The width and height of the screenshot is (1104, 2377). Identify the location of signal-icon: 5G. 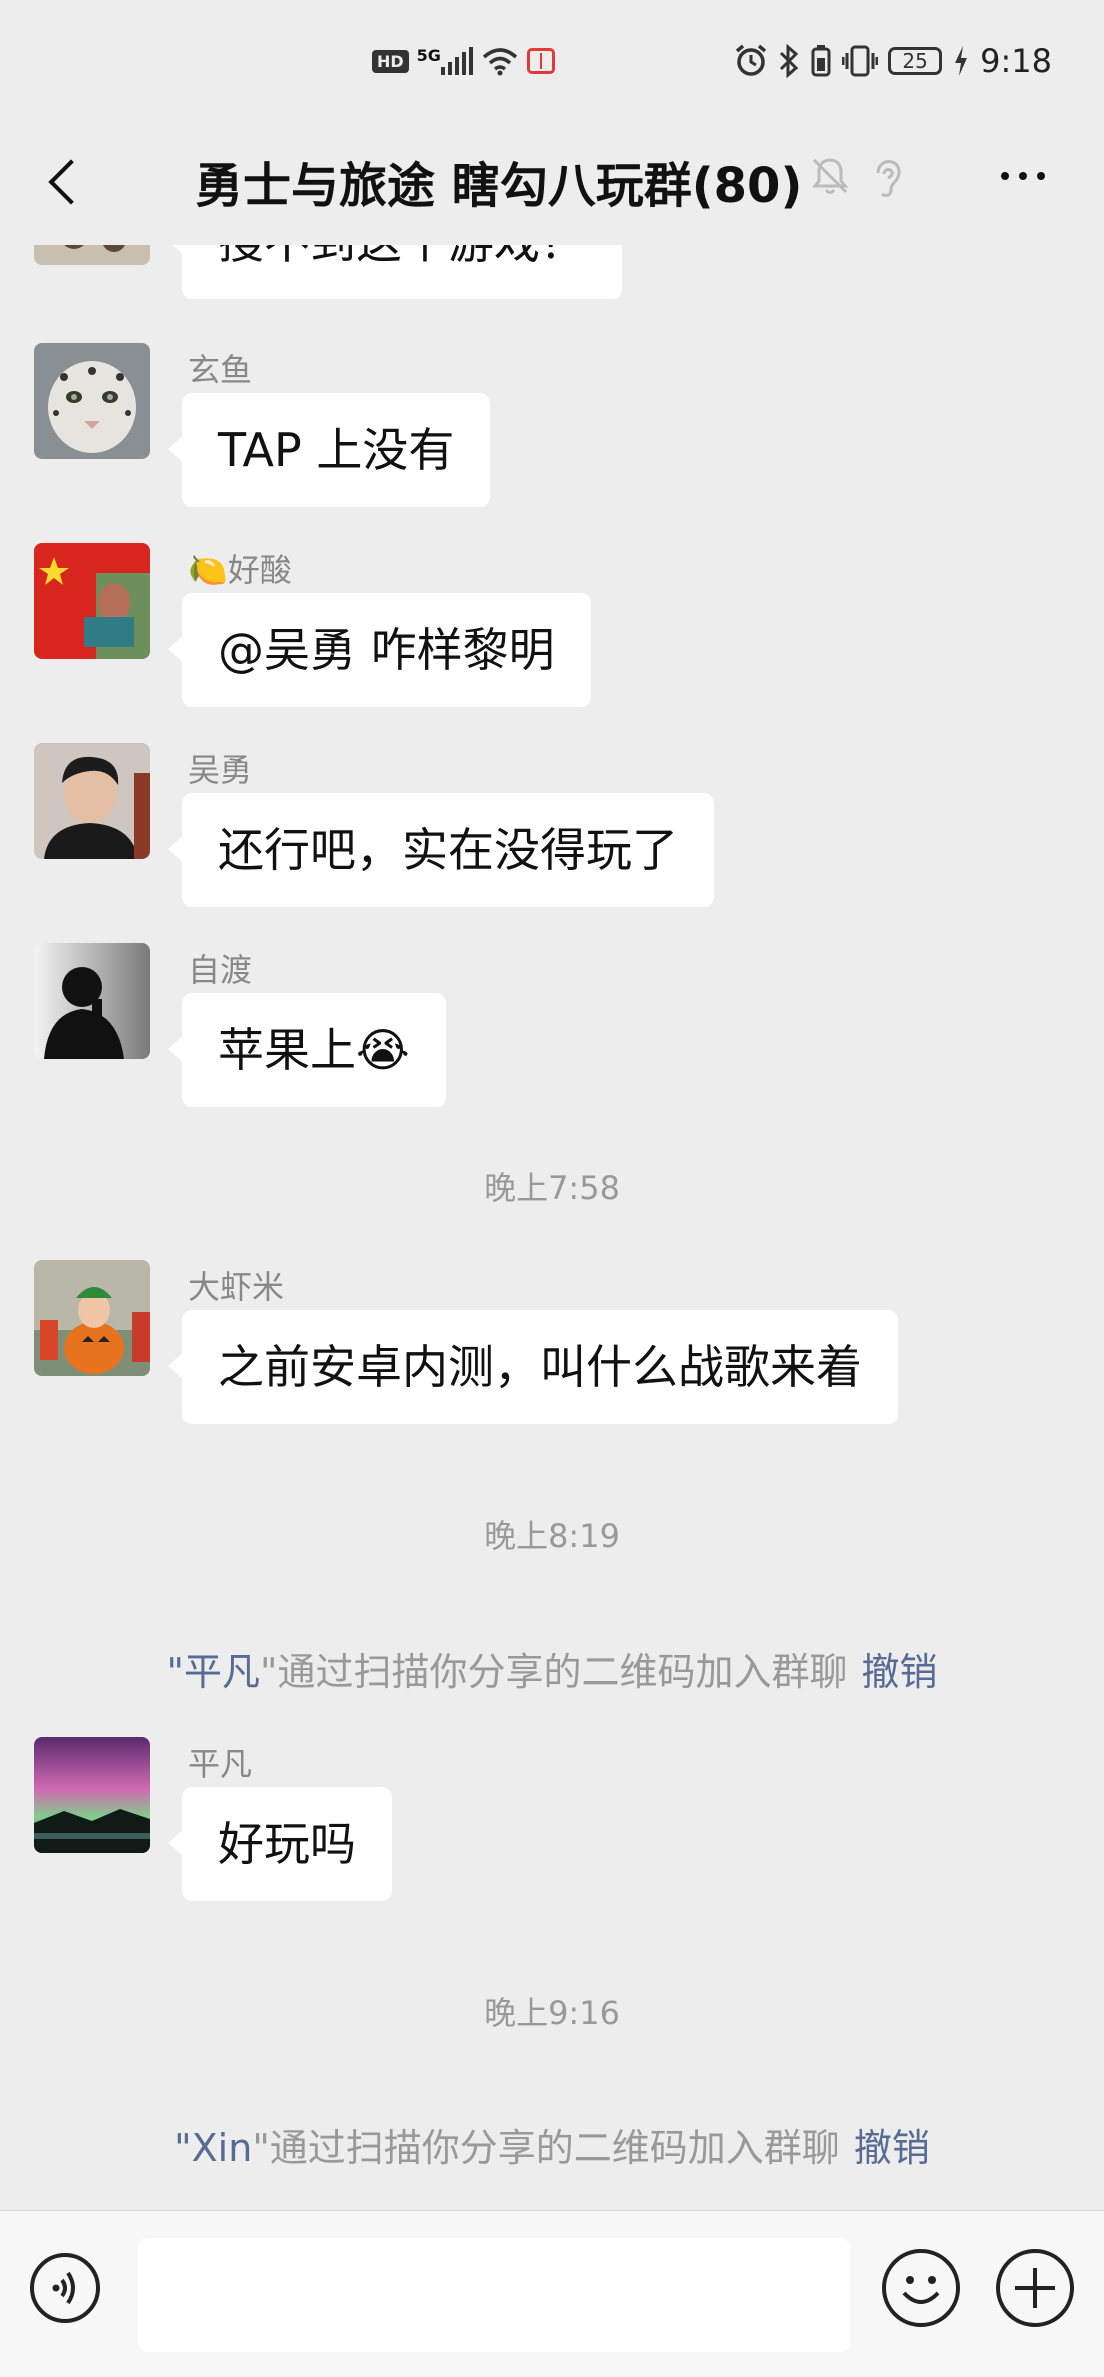
(444, 60).